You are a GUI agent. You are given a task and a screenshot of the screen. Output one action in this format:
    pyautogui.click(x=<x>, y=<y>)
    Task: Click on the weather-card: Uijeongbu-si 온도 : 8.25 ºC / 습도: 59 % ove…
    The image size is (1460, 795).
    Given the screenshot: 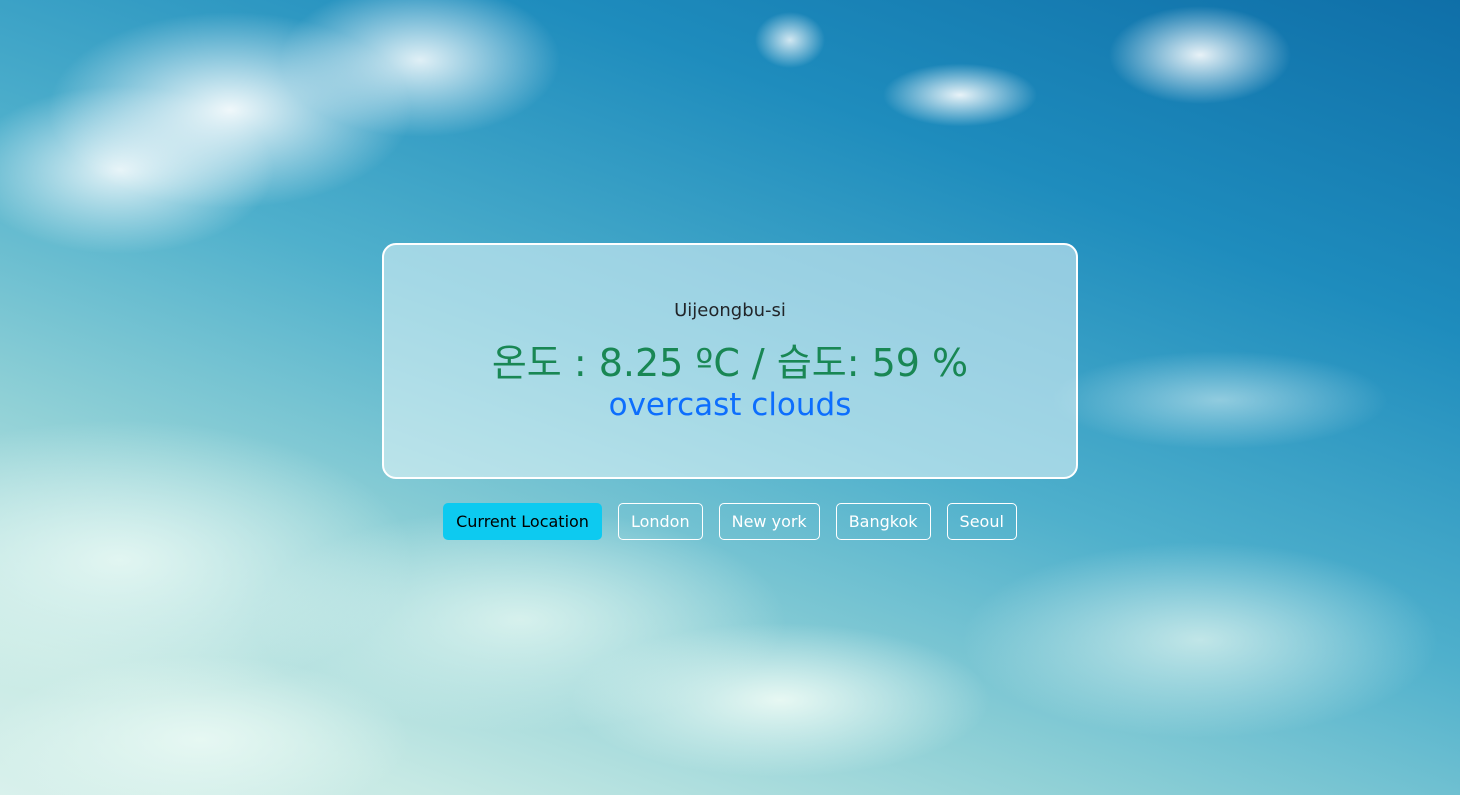 What is the action you would take?
    pyautogui.click(x=730, y=361)
    